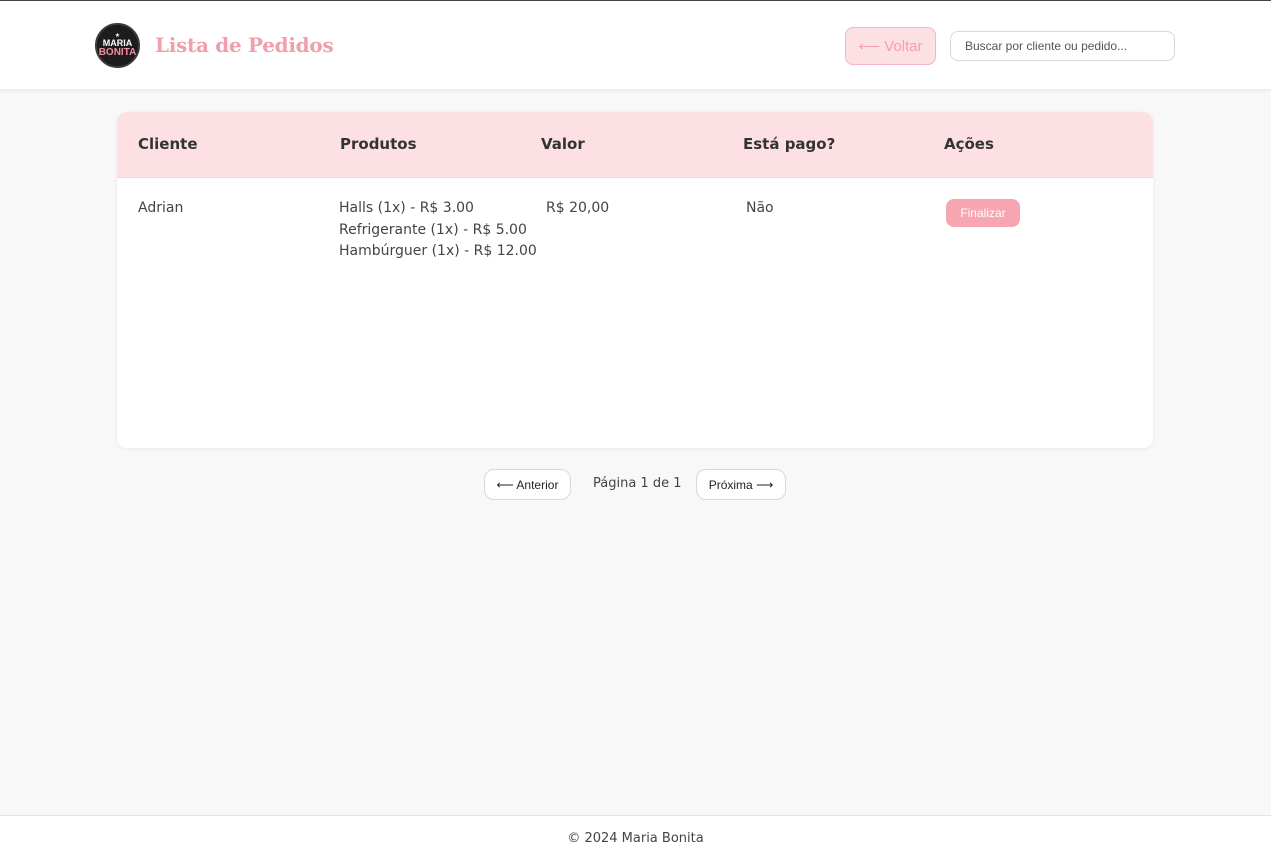  What do you see at coordinates (438, 251) in the screenshot?
I see `product-item: Hambúrguer (1x) - R$ 12.00` at bounding box center [438, 251].